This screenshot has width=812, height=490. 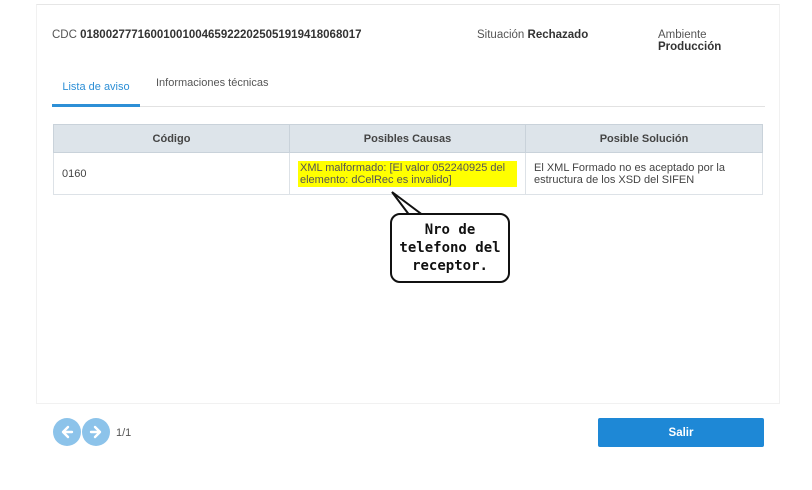 What do you see at coordinates (450, 230) in the screenshot?
I see `callout-line-1: Nro de` at bounding box center [450, 230].